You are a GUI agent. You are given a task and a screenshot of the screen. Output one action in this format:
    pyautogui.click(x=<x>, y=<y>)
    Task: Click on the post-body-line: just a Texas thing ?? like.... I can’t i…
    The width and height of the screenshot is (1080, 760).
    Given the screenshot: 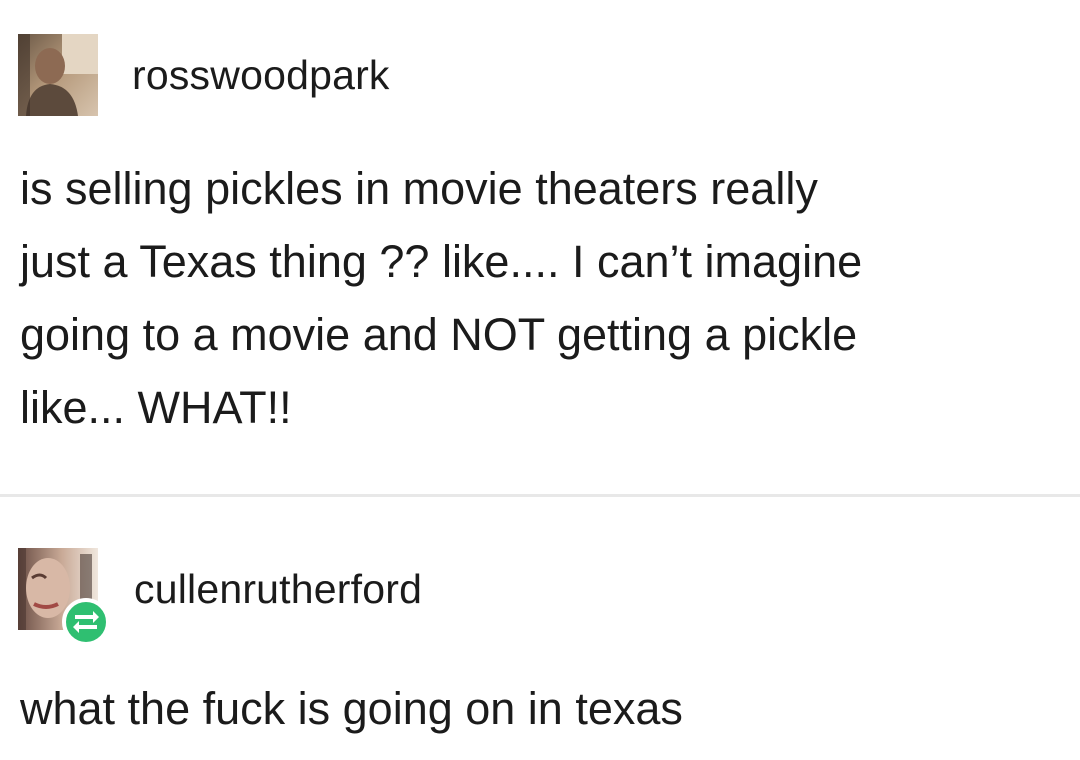 What is the action you would take?
    pyautogui.click(x=441, y=261)
    